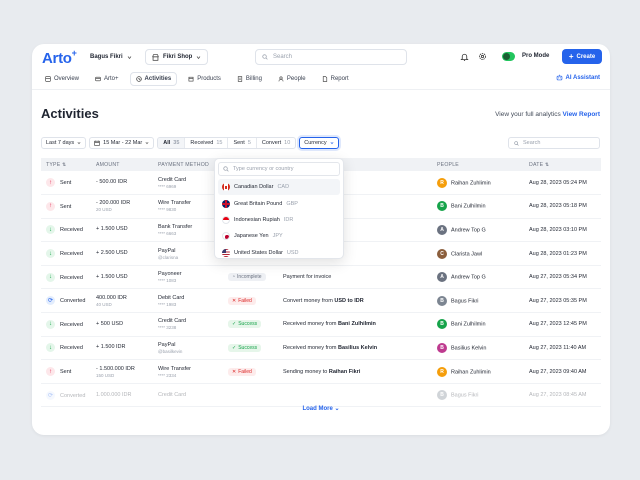 The height and width of the screenshot is (480, 640). What do you see at coordinates (292, 79) in the screenshot?
I see `tab-people: People` at bounding box center [292, 79].